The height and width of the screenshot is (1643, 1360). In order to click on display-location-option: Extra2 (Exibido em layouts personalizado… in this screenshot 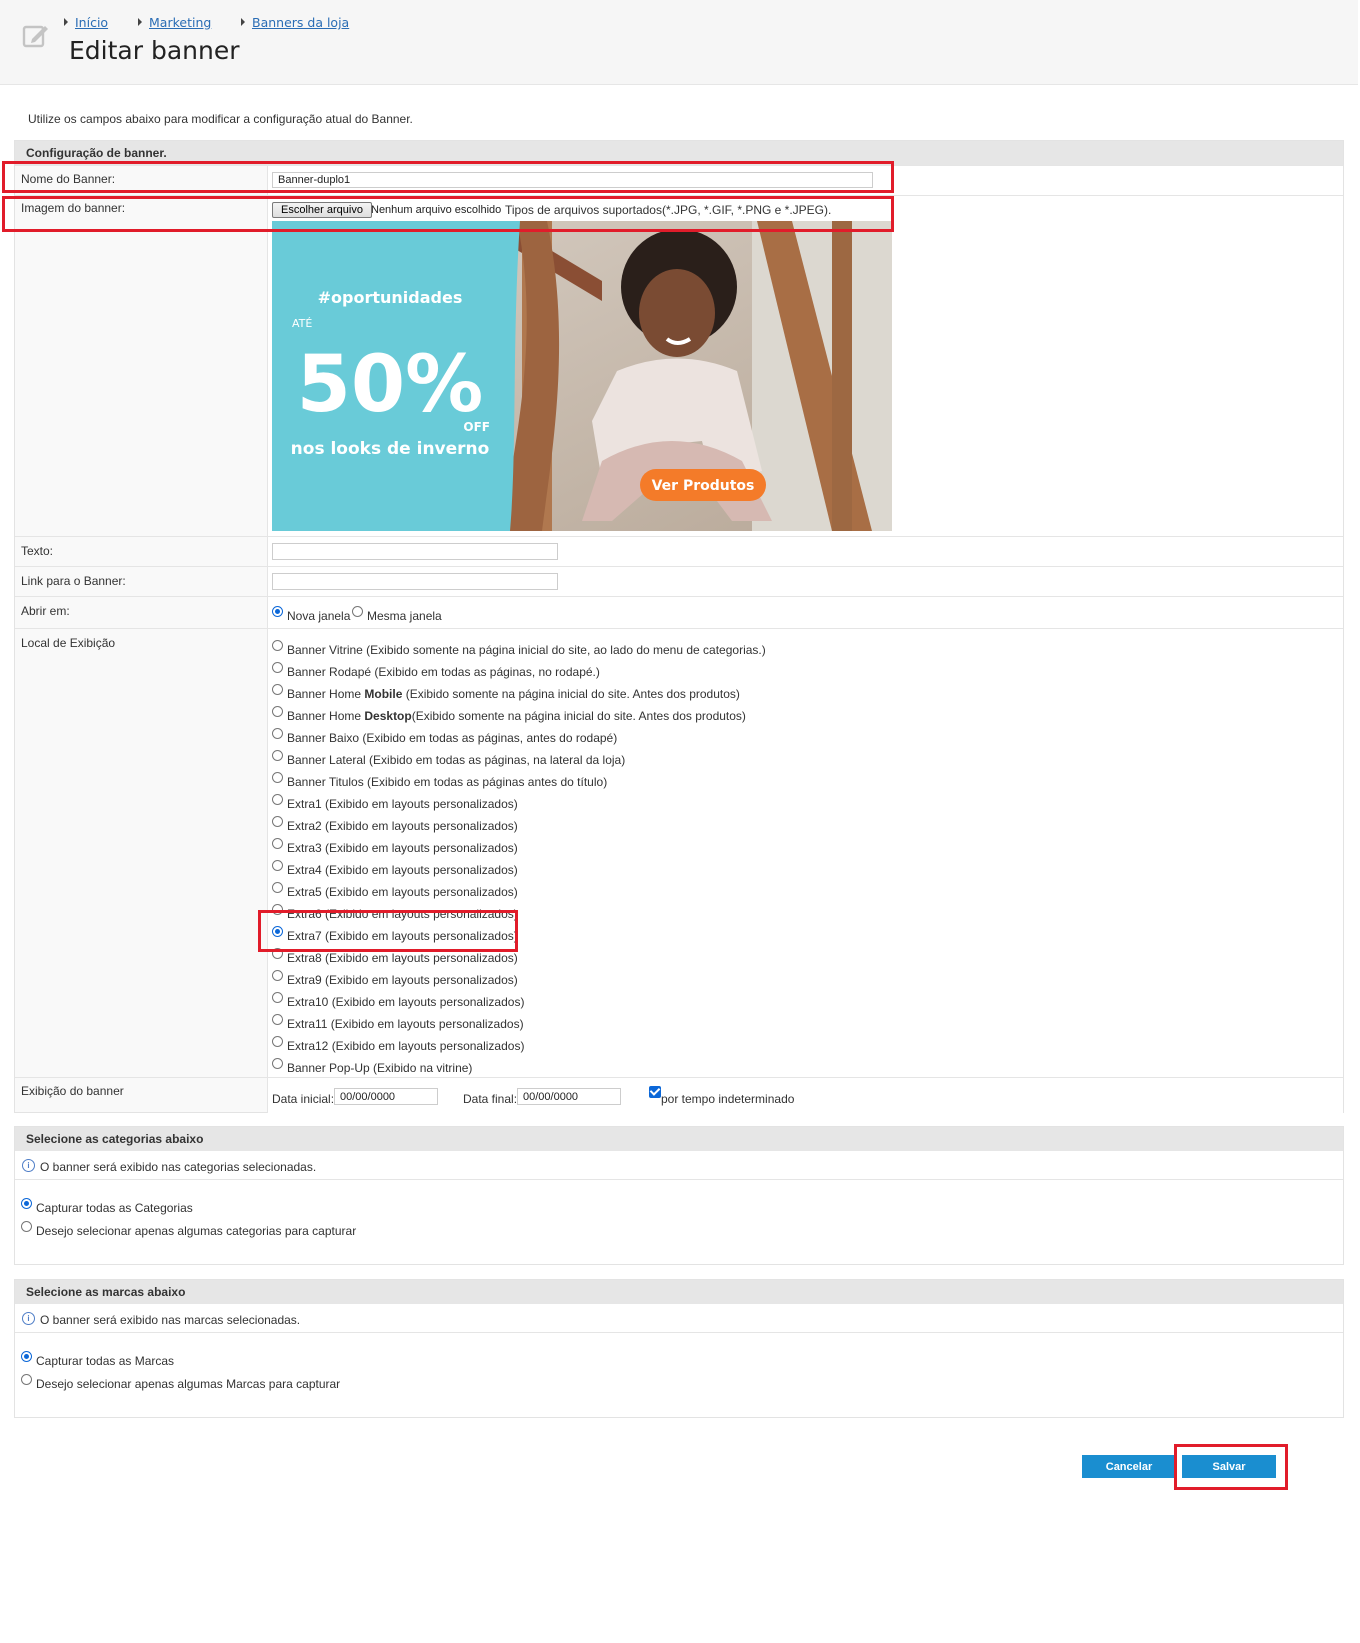, I will do `click(395, 824)`.